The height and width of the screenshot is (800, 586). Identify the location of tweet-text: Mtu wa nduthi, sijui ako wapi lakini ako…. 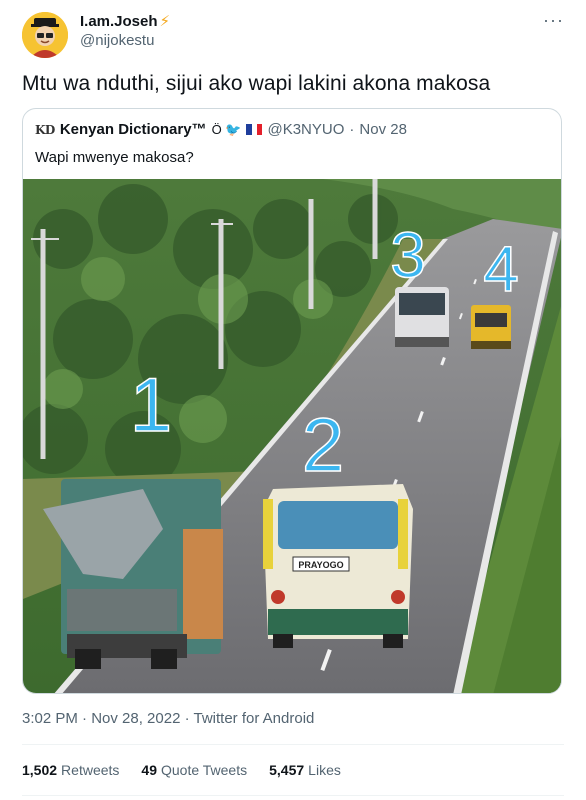
(256, 83).